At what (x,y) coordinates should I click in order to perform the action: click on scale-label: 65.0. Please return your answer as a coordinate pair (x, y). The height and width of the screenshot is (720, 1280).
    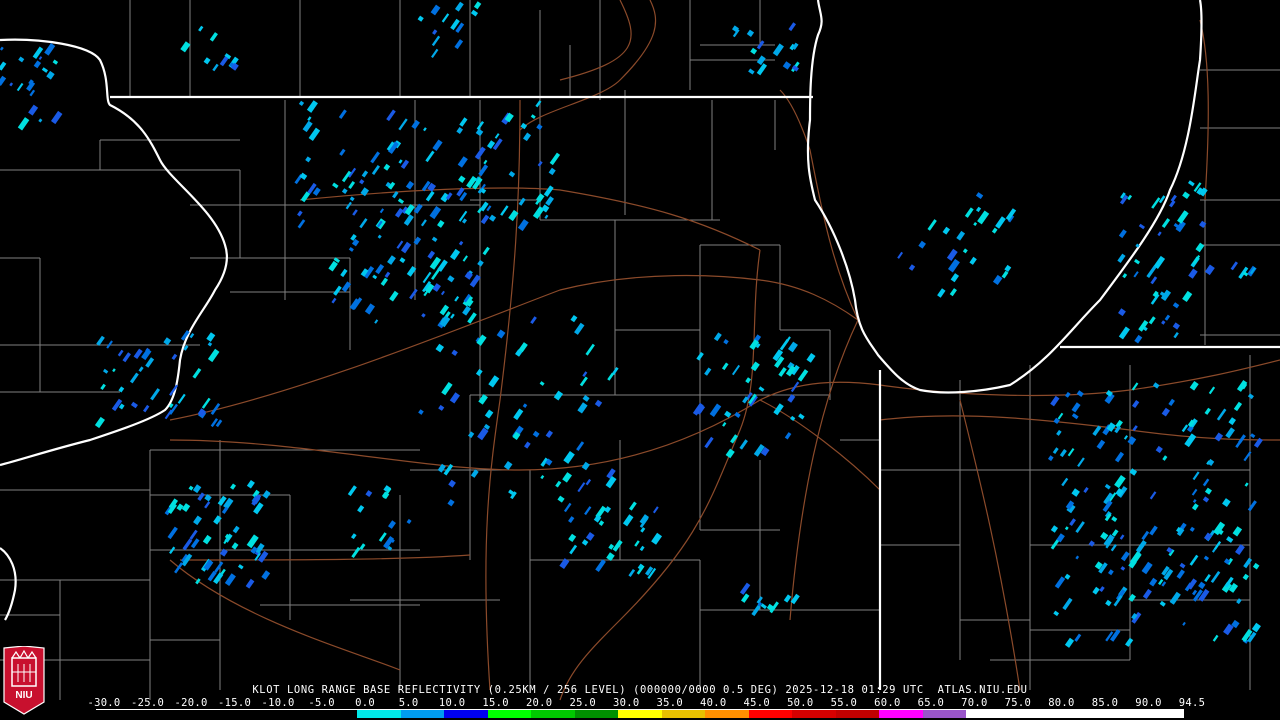
    Looking at the image, I should click on (931, 703).